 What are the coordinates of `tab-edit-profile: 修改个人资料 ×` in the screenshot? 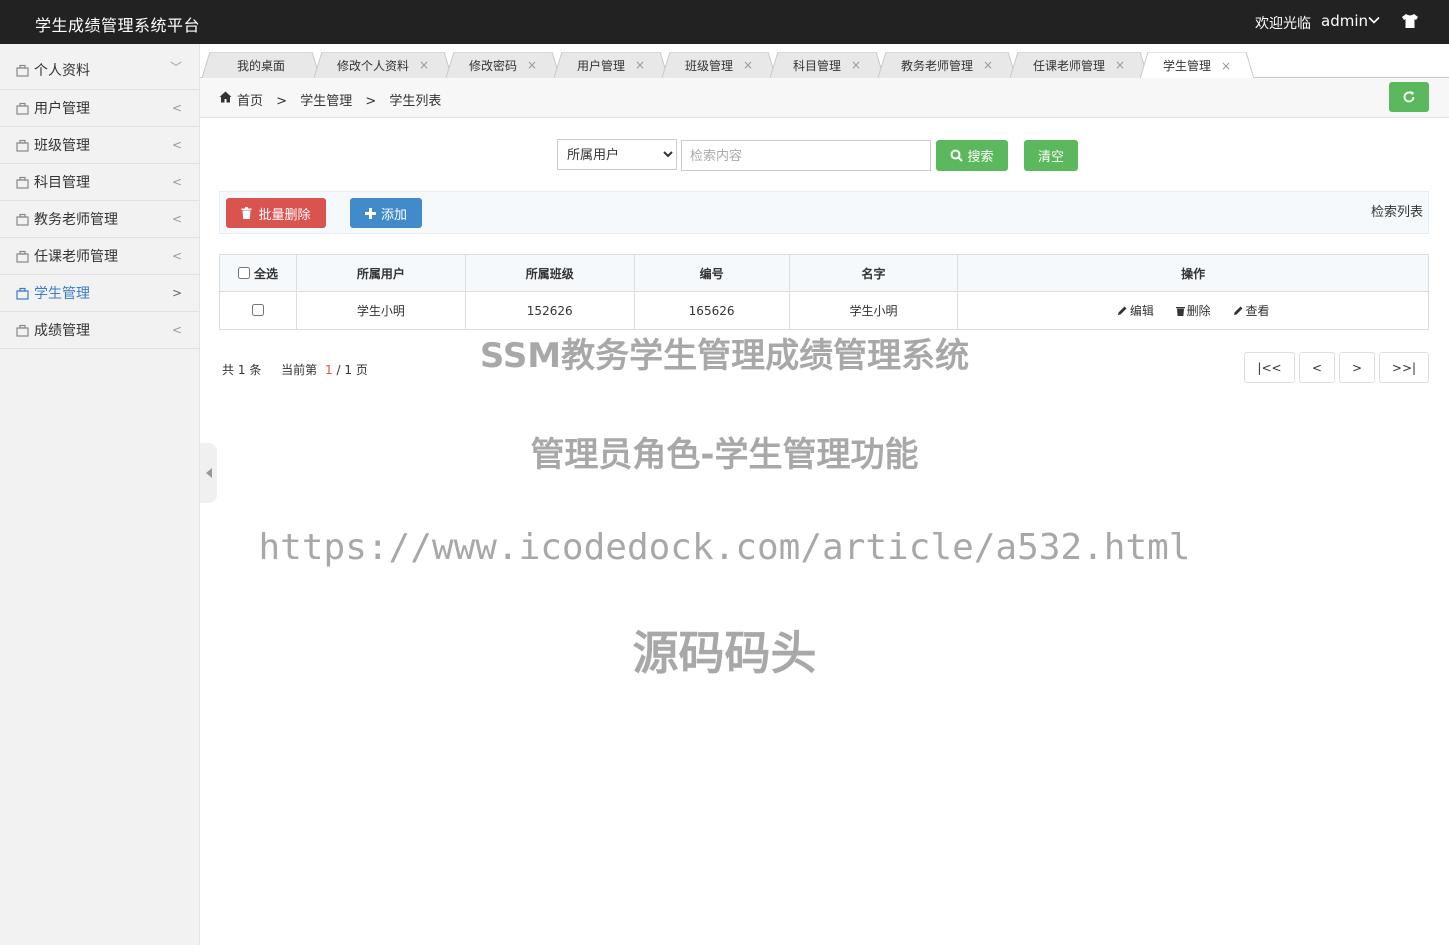 It's located at (383, 65).